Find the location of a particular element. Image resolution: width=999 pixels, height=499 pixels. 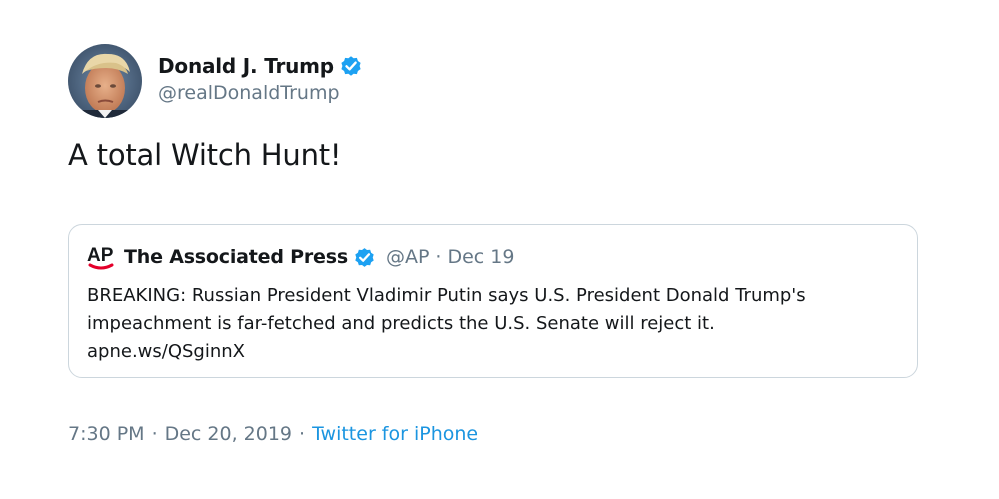

author-handle: @realDonaldTrump is located at coordinates (249, 93).